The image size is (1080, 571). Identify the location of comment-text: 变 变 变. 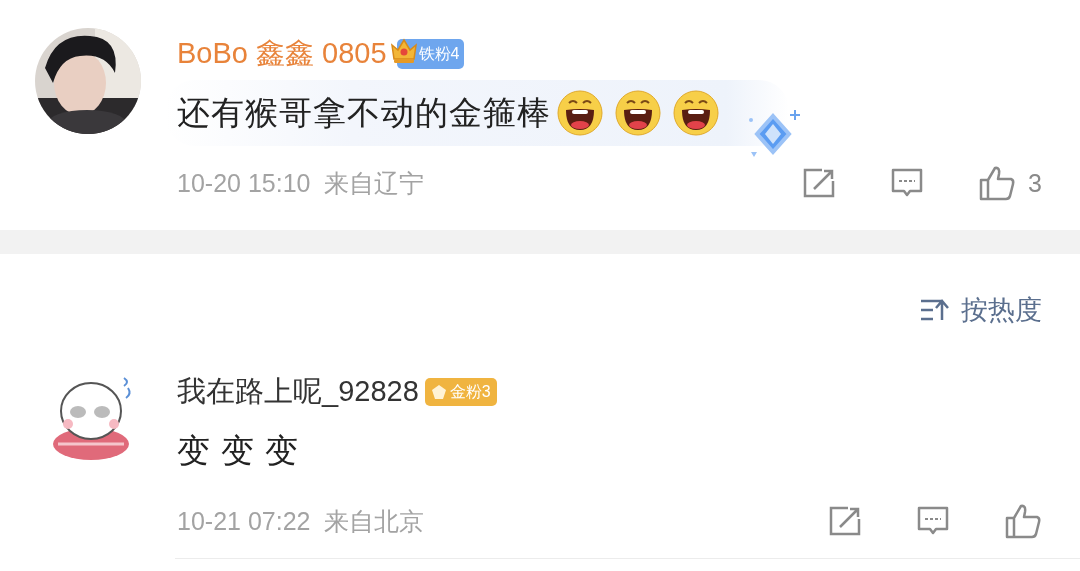
(238, 450).